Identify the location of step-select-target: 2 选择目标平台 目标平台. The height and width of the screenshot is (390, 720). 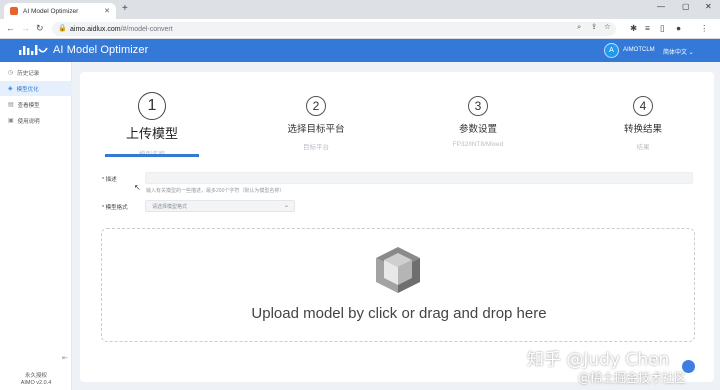
(316, 123).